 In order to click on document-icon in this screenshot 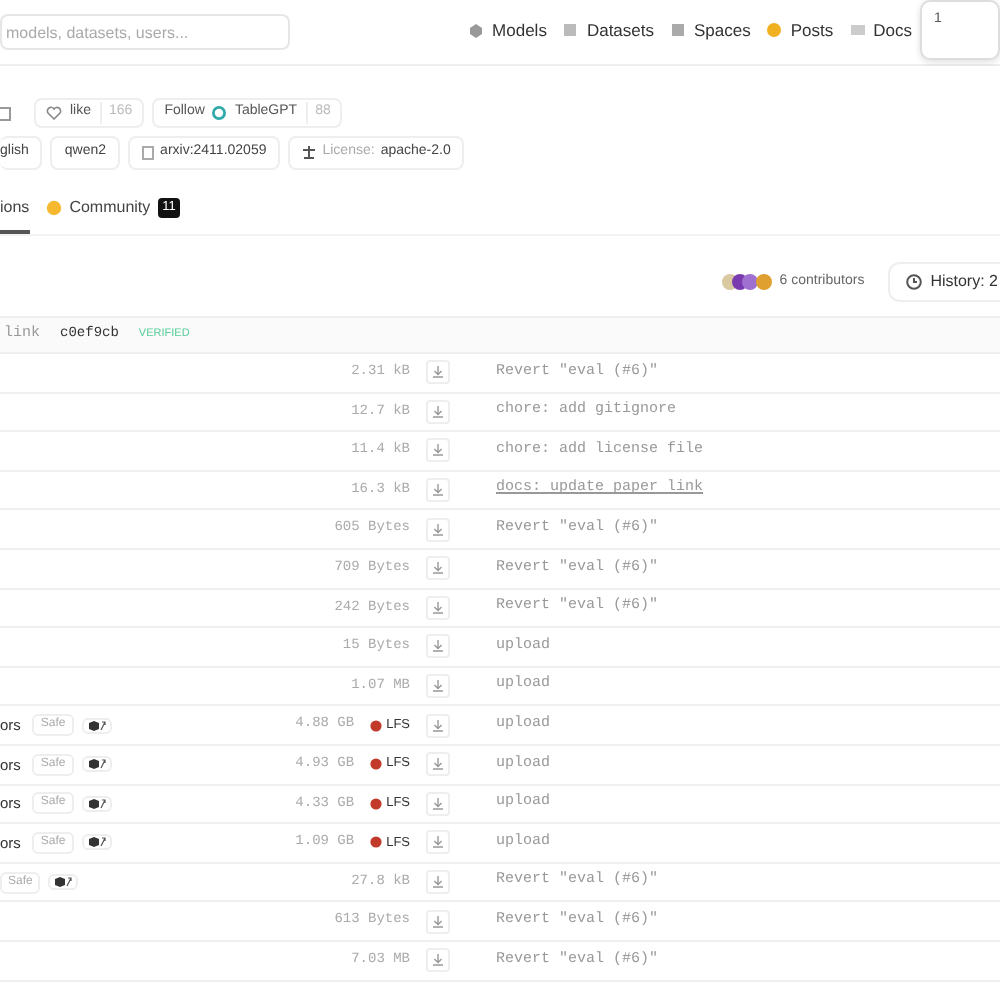, I will do `click(148, 153)`.